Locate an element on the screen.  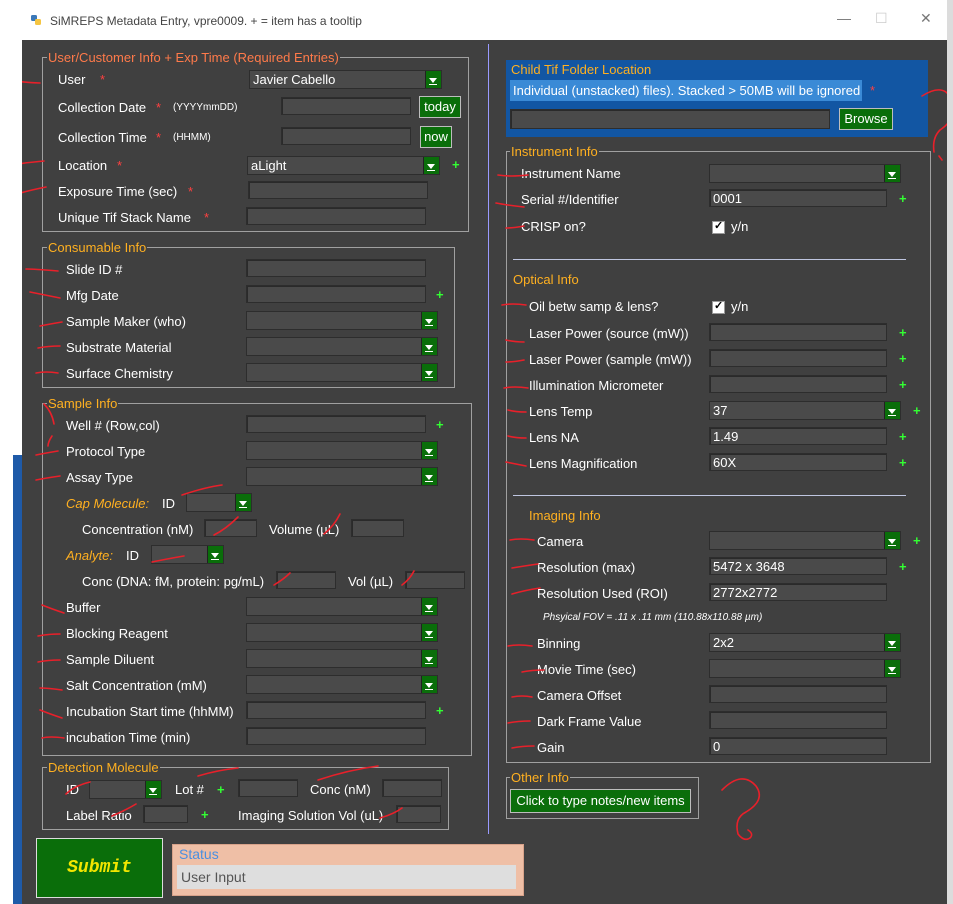
background-window-edge is located at coordinates (17, 679).